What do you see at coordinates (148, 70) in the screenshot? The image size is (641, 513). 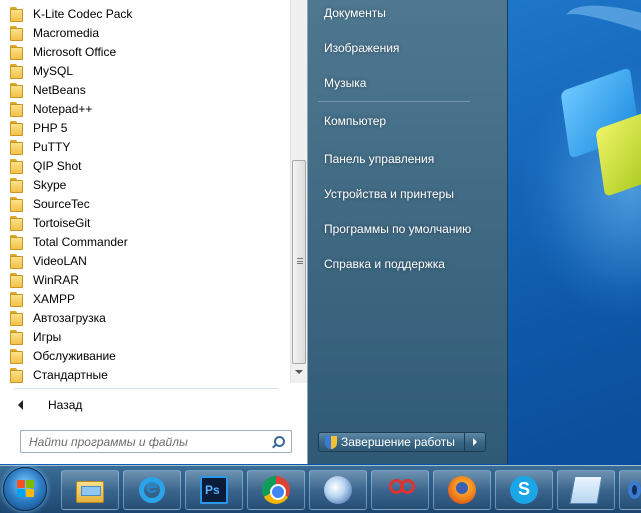 I see `program-folder: MySQL` at bounding box center [148, 70].